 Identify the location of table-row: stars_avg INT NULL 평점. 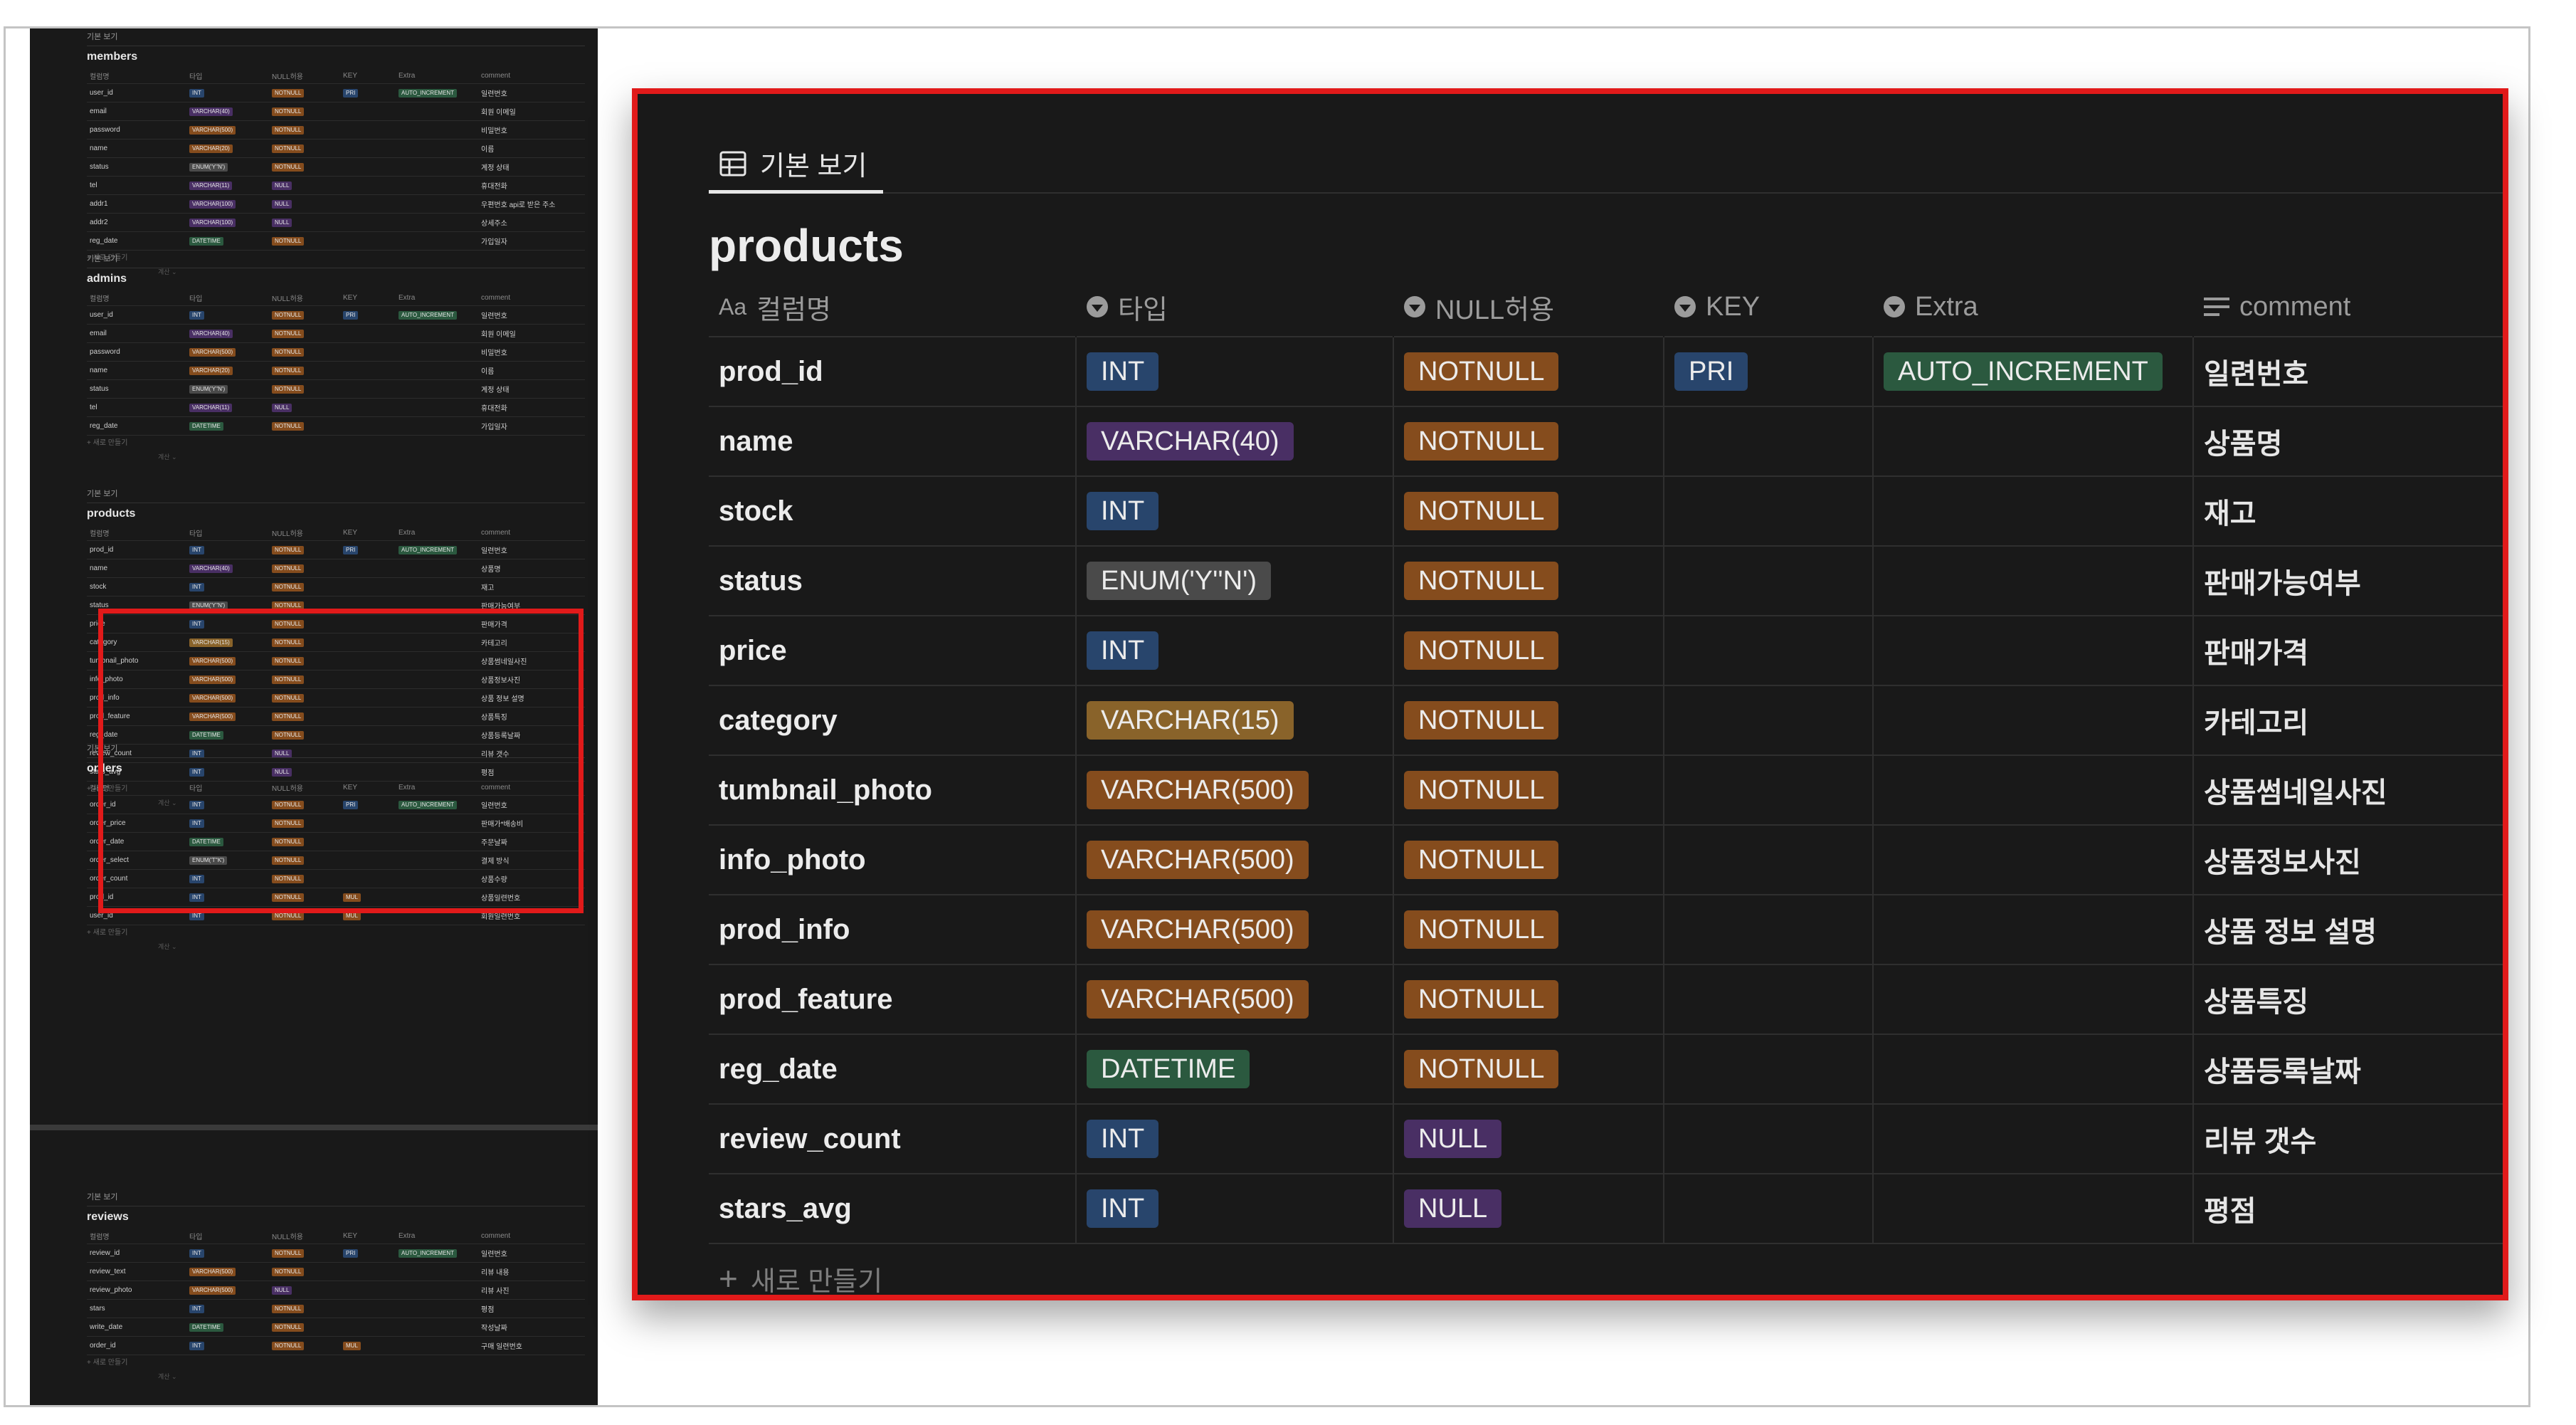
(1606, 1208).